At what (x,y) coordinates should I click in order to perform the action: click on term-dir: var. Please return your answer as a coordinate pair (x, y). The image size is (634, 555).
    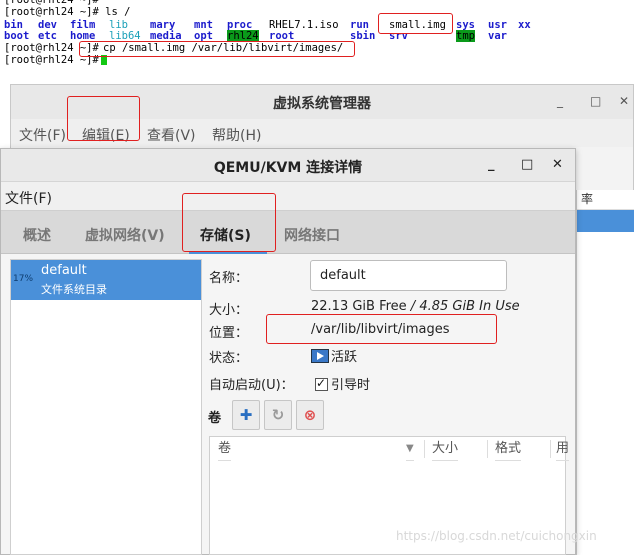
    Looking at the image, I should click on (497, 36).